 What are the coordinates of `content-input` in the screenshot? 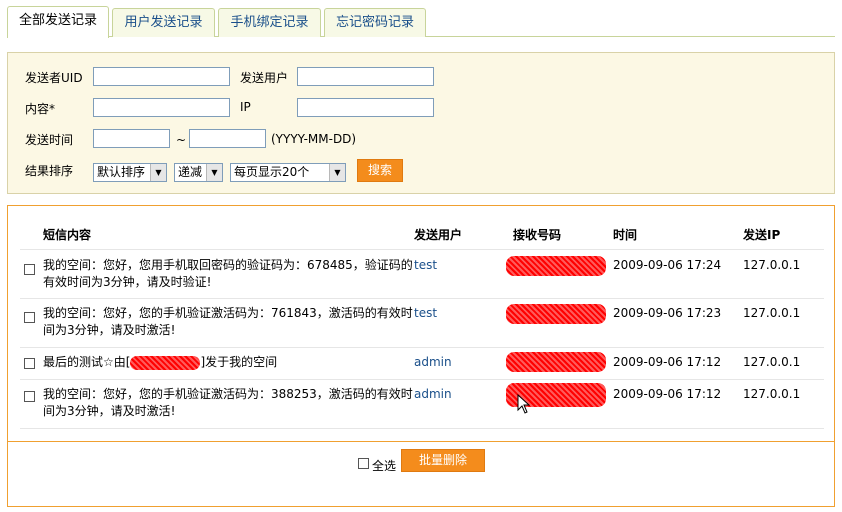 It's located at (161, 107).